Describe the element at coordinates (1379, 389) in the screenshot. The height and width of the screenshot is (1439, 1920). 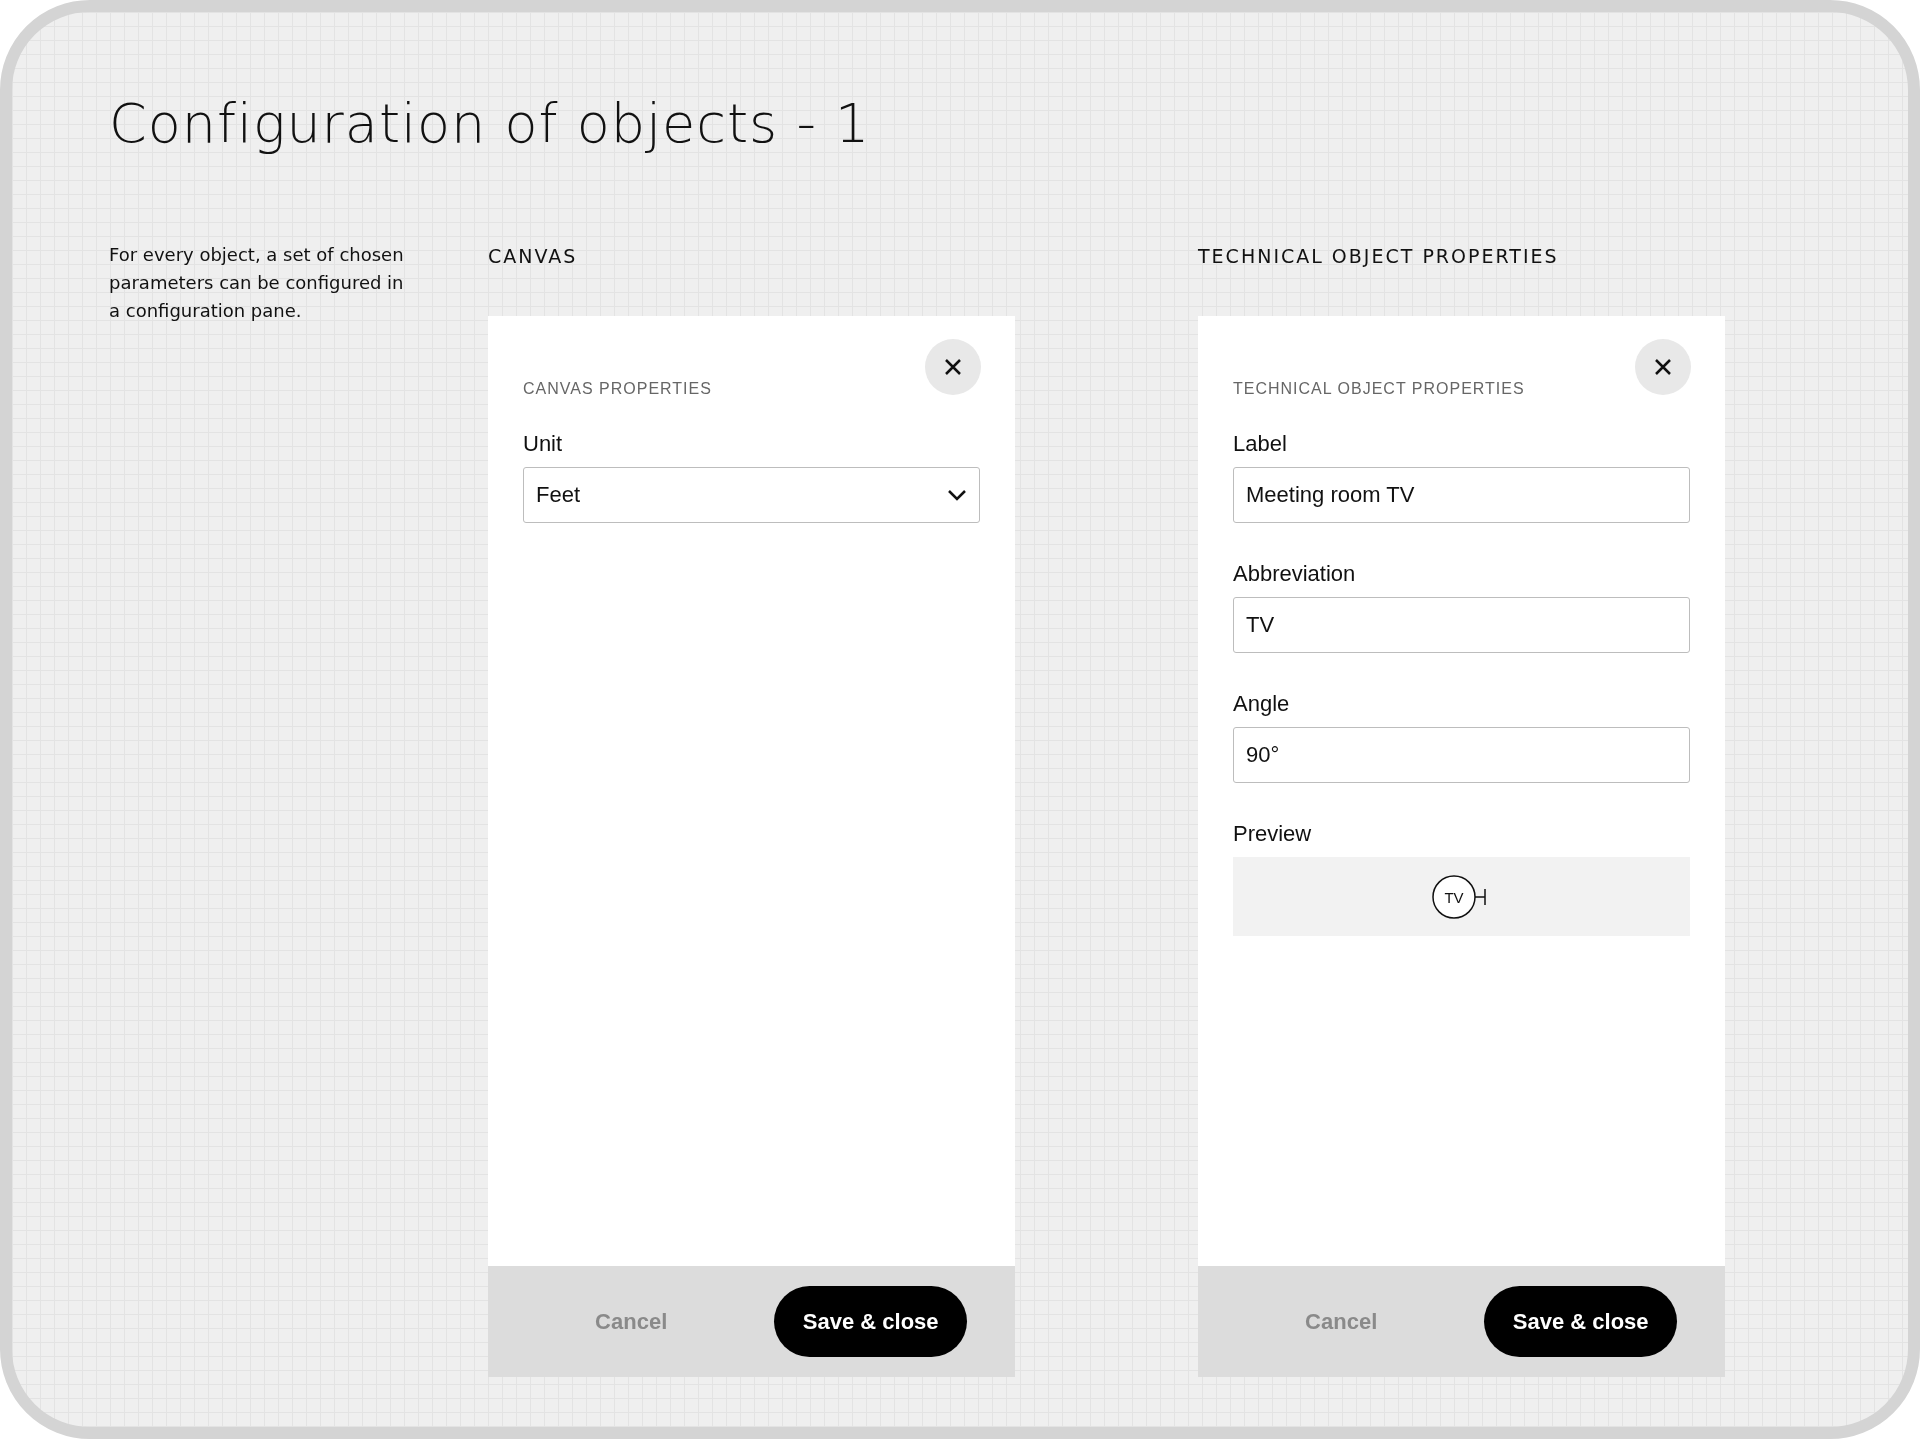
I see `section-title: TECHNICAL OBJECT PROPERTIES` at that location.